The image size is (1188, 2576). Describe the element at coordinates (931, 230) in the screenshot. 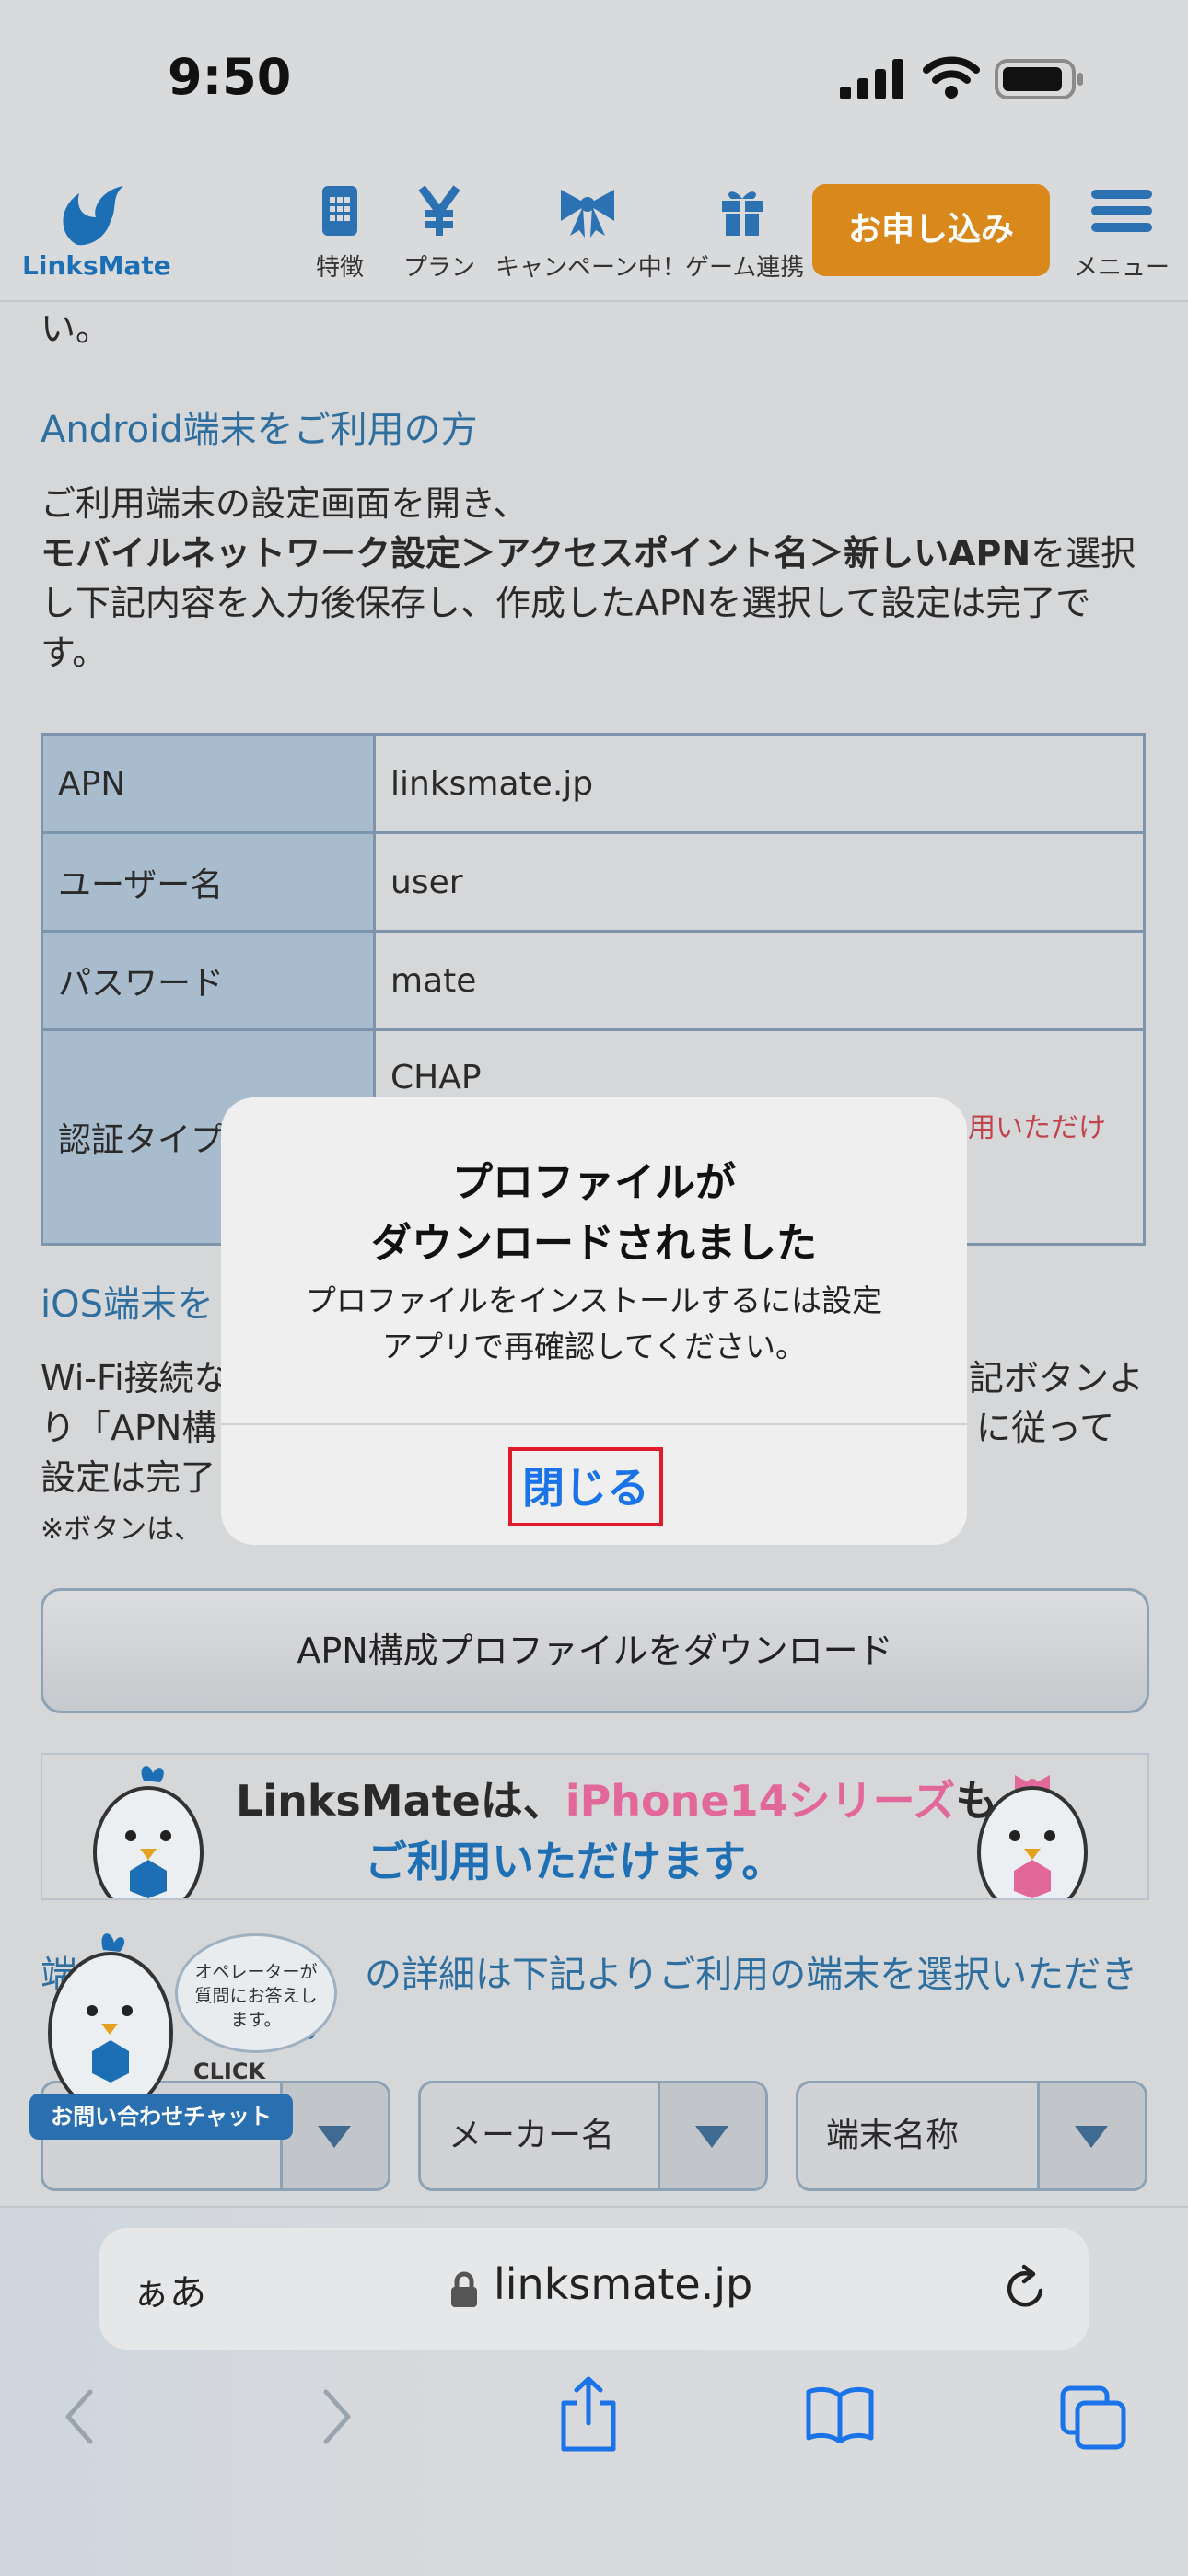

I see `apply-button: お申し込み` at that location.